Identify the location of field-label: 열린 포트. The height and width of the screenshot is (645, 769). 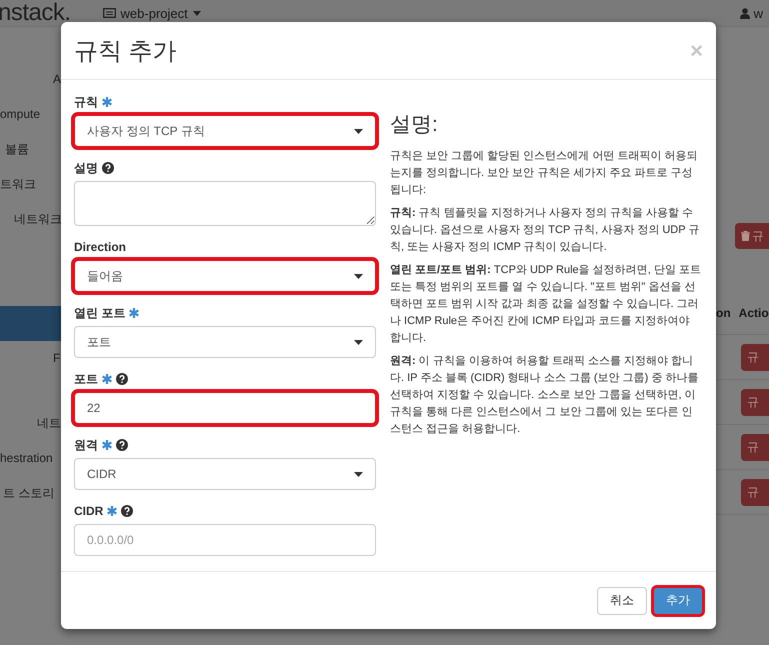
(100, 313).